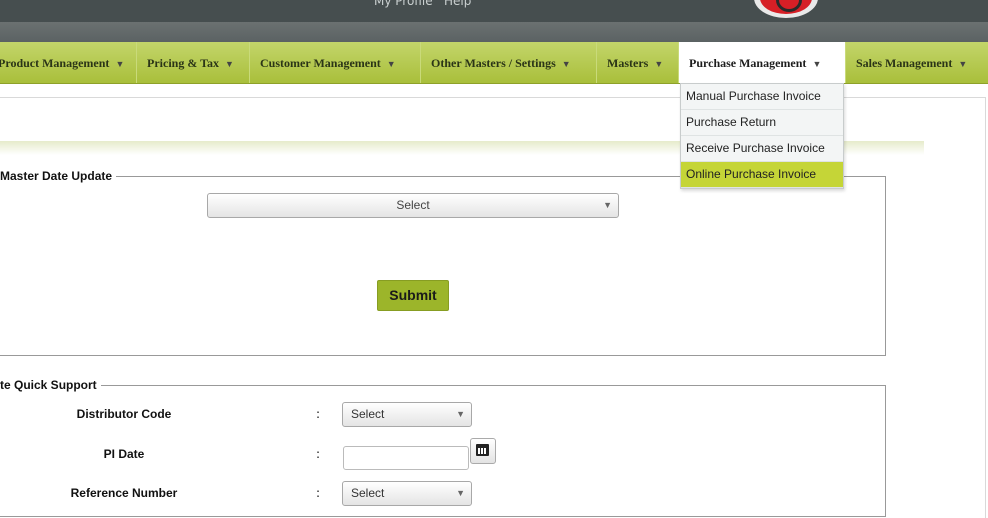 The width and height of the screenshot is (988, 518). Describe the element at coordinates (50, 385) in the screenshot. I see `fieldset-legend: te Quick Support` at that location.